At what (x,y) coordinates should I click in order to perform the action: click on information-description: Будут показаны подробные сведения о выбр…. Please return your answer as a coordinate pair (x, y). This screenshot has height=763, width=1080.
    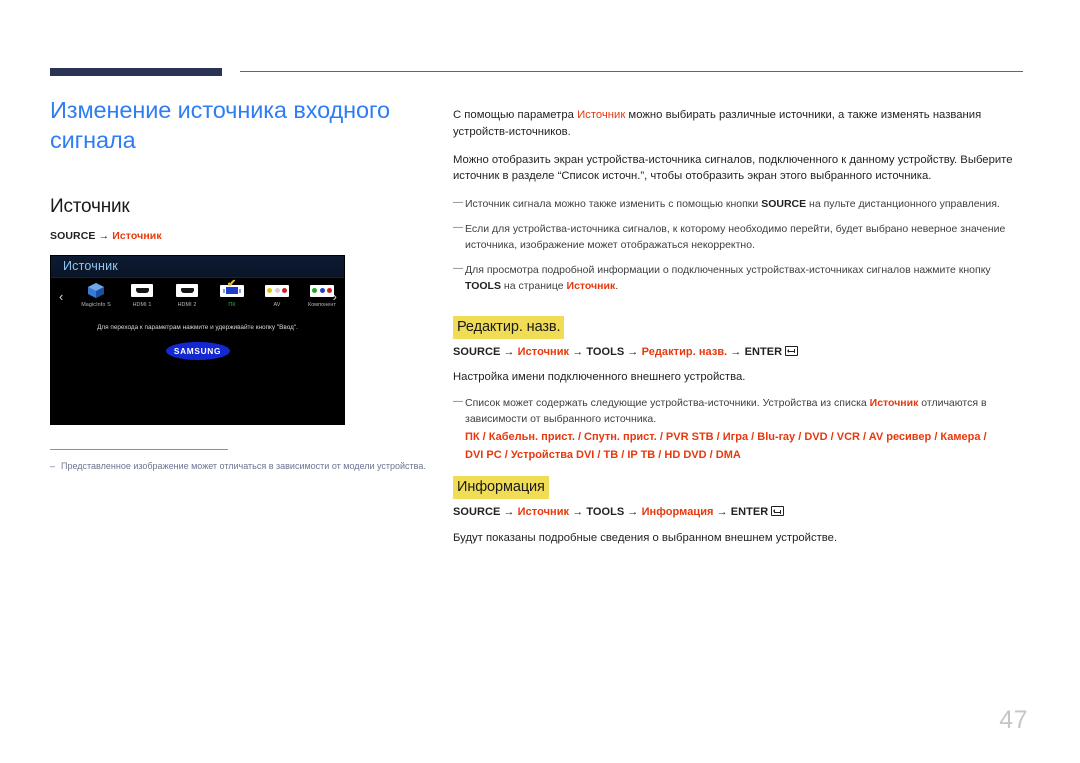
    Looking at the image, I should click on (645, 537).